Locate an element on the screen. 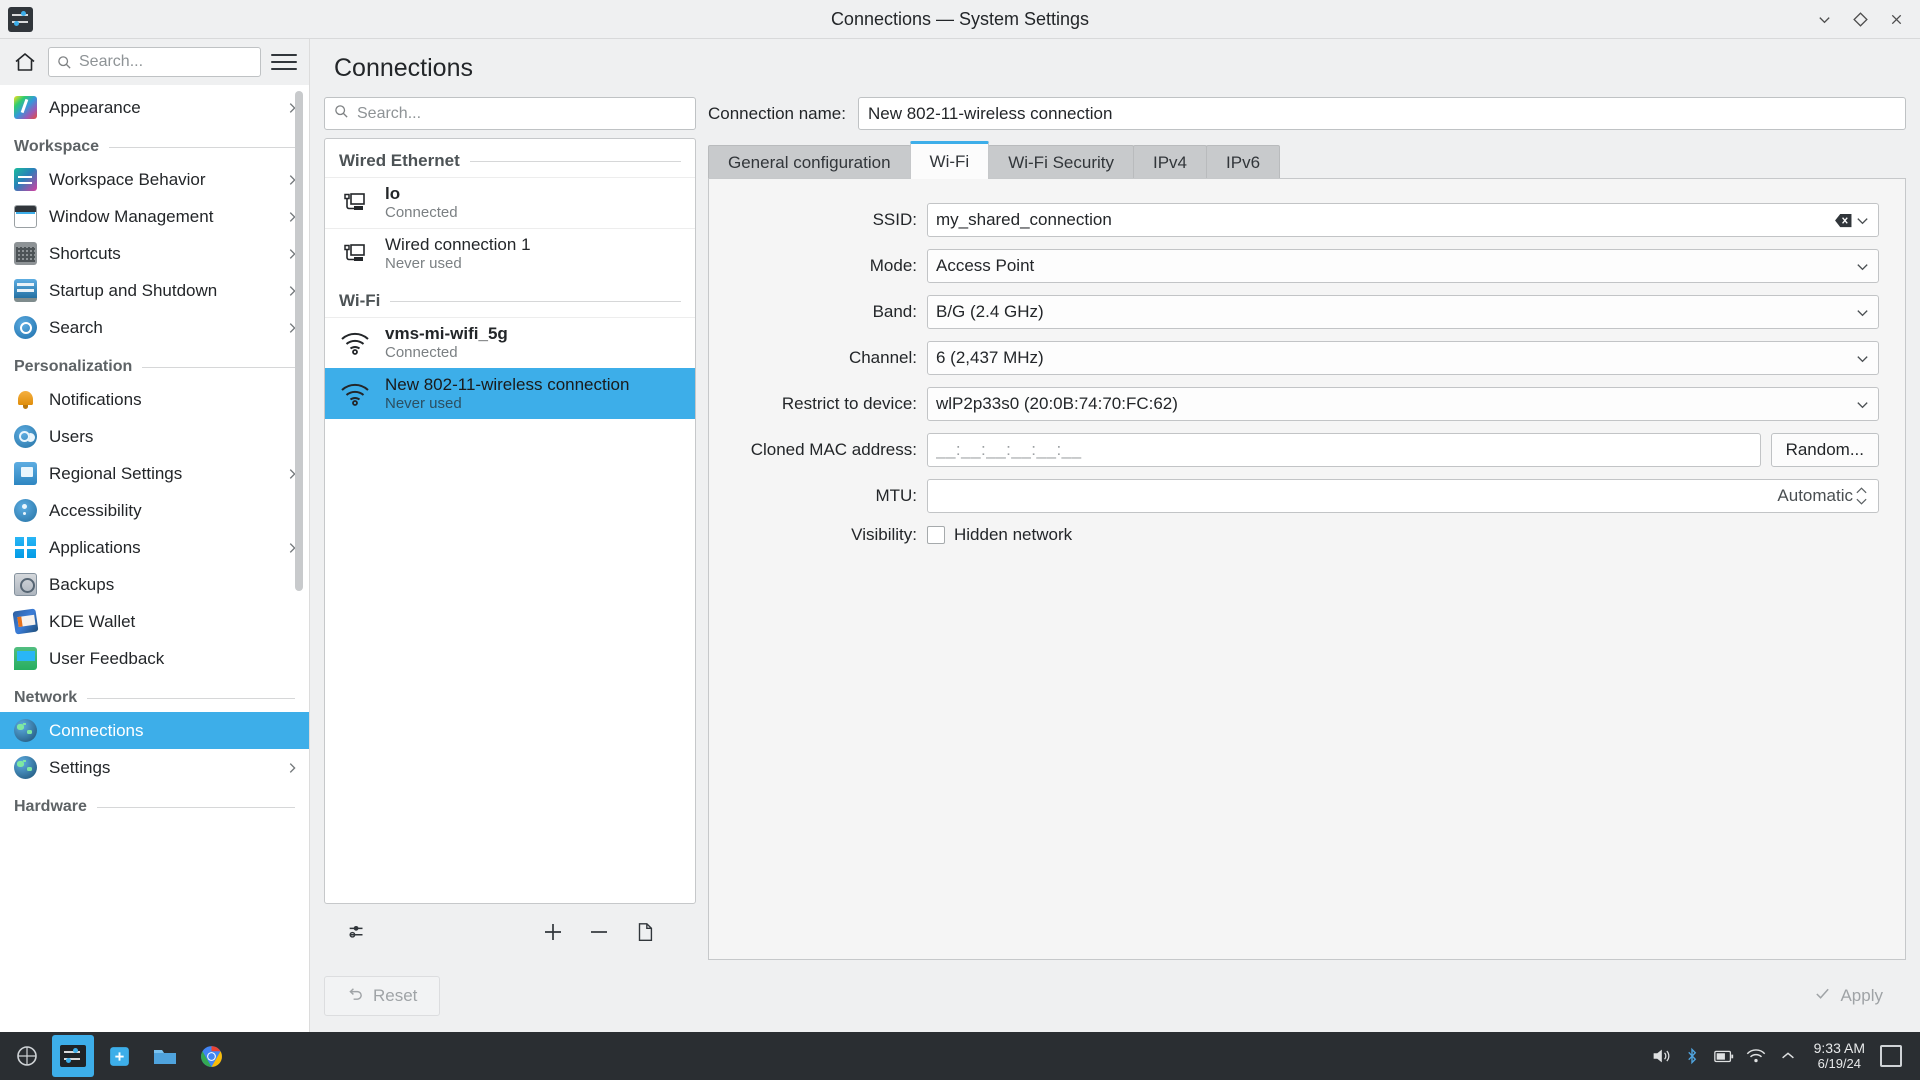 Image resolution: width=1920 pixels, height=1080 pixels. sidebar-item-users: Users is located at coordinates (154, 436).